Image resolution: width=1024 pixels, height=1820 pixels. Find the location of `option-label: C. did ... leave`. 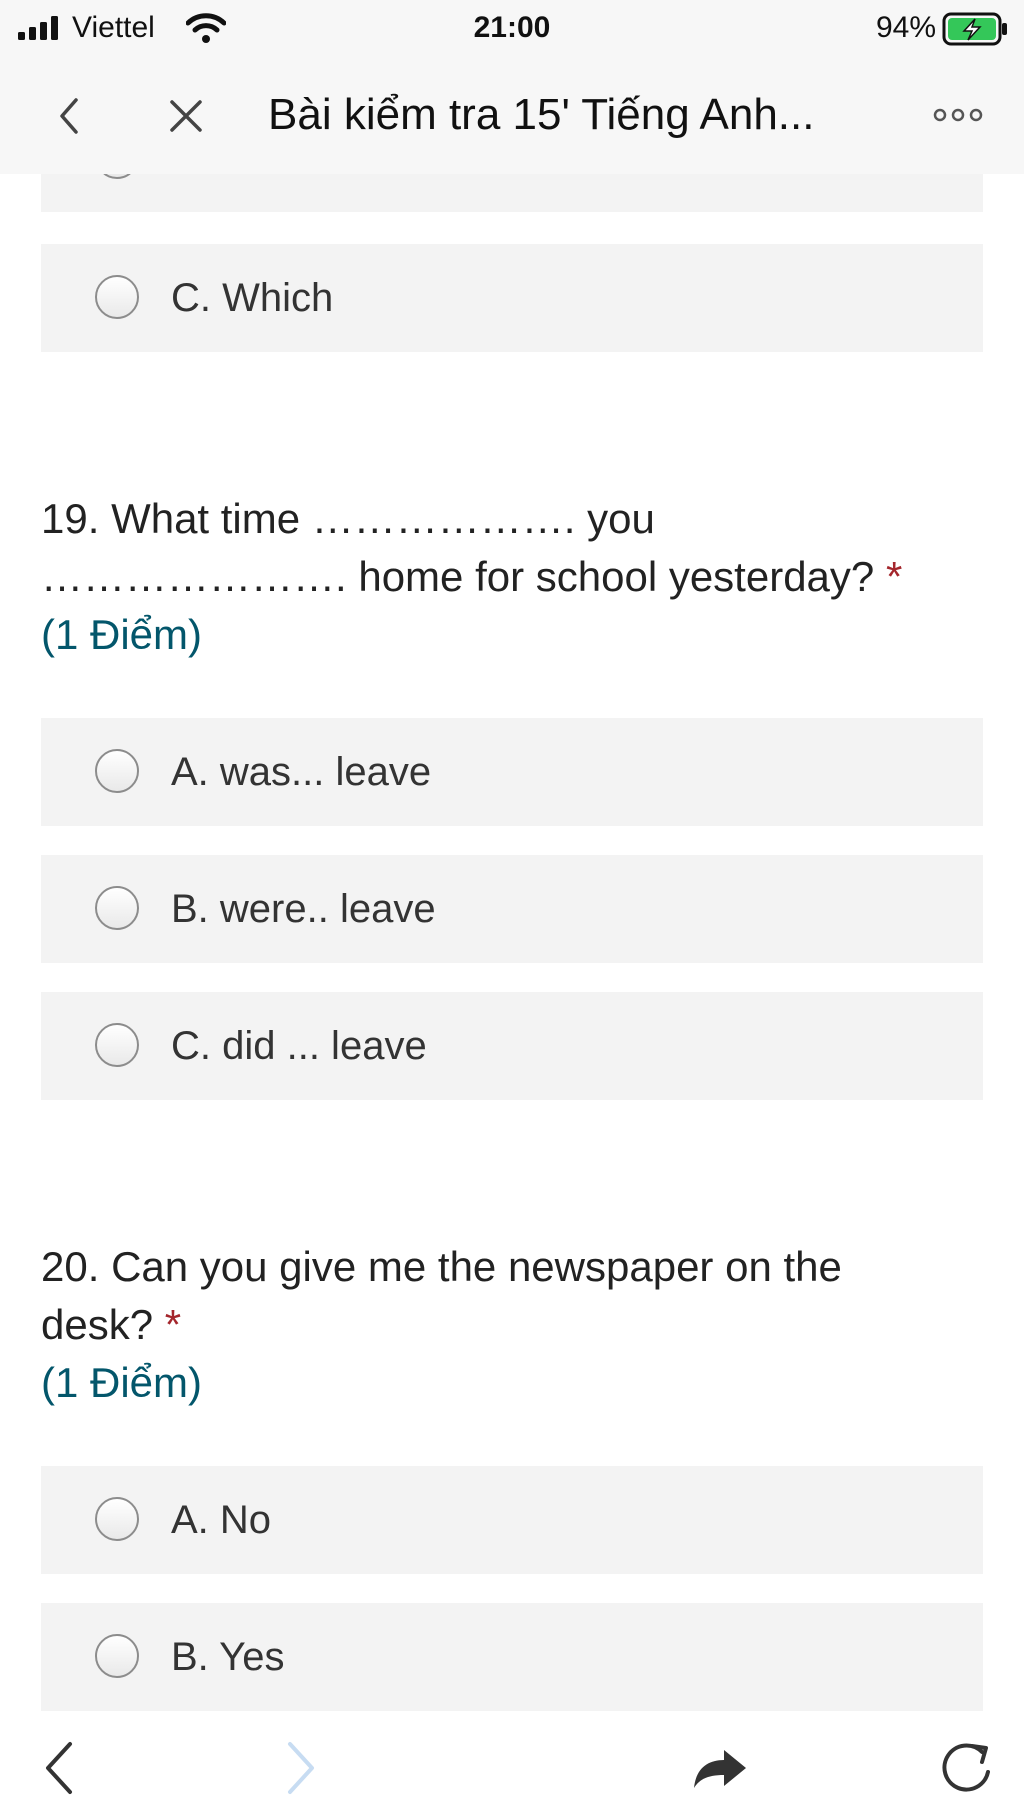

option-label: C. did ... leave is located at coordinates (299, 1046).